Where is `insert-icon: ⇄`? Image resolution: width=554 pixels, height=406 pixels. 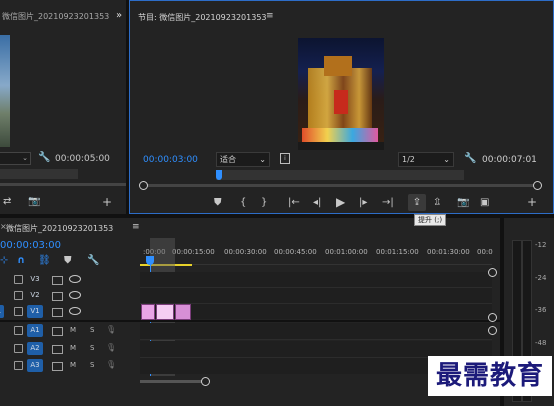
insert-icon: ⇄ is located at coordinates (7, 202).